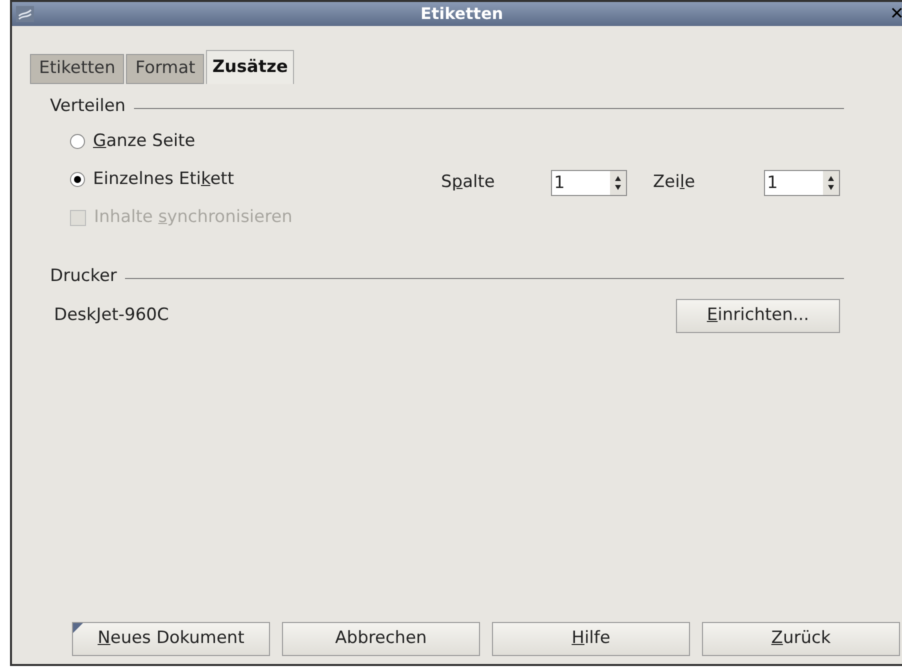 Image resolution: width=902 pixels, height=668 pixels. Describe the element at coordinates (674, 182) in the screenshot. I see `spinner-label: Zeile` at that location.